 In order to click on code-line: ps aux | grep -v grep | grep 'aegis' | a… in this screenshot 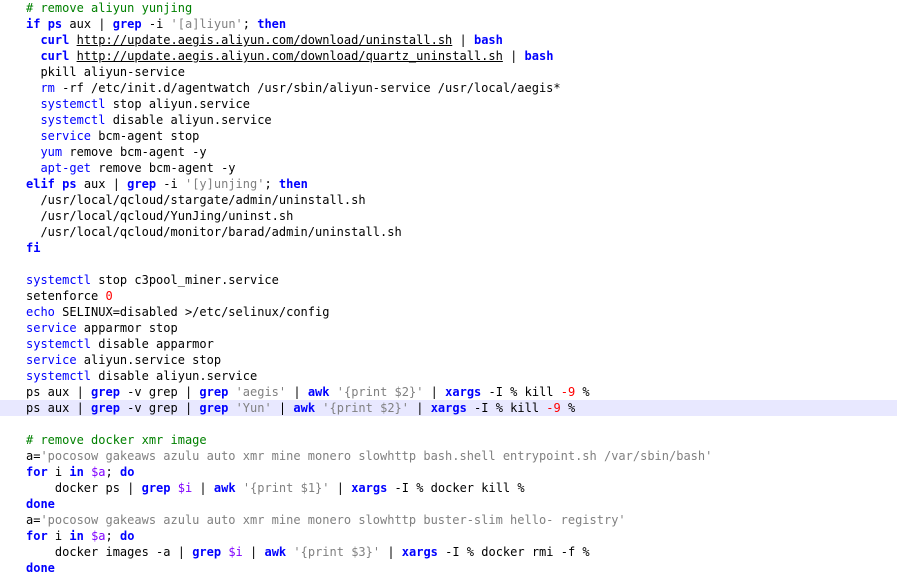, I will do `click(448, 392)`.